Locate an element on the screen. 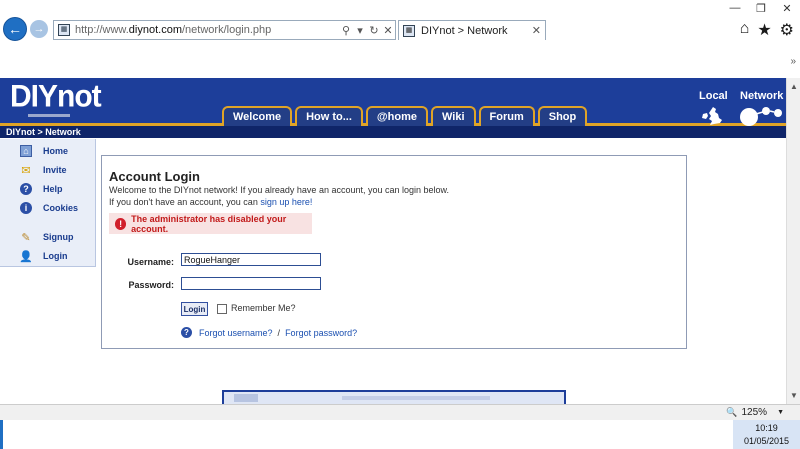  maximize-icon: ❐ is located at coordinates (761, 8).